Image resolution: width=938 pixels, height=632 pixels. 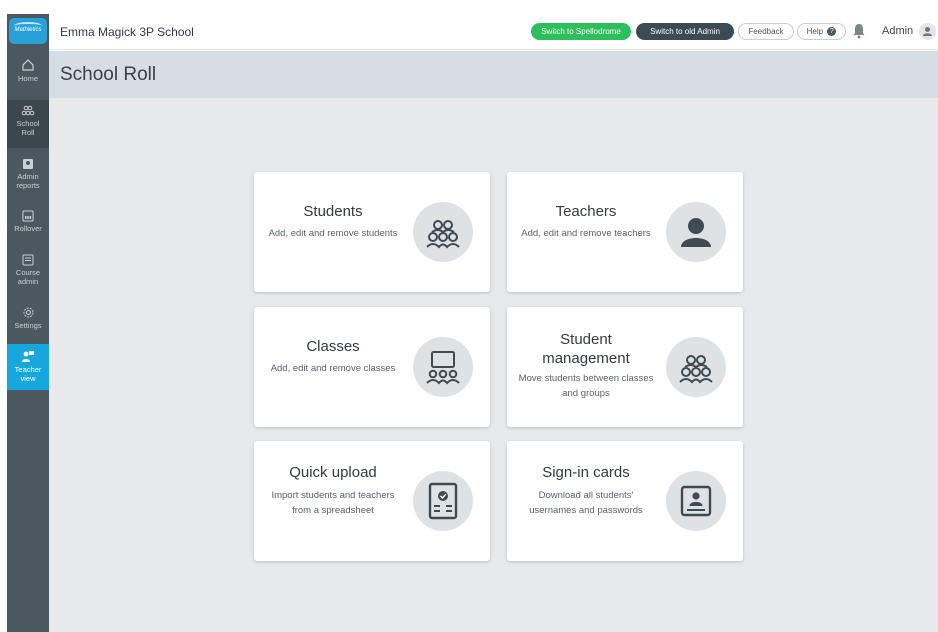 I want to click on sidebar-item-teacher-view: Teacher view, so click(x=28, y=367).